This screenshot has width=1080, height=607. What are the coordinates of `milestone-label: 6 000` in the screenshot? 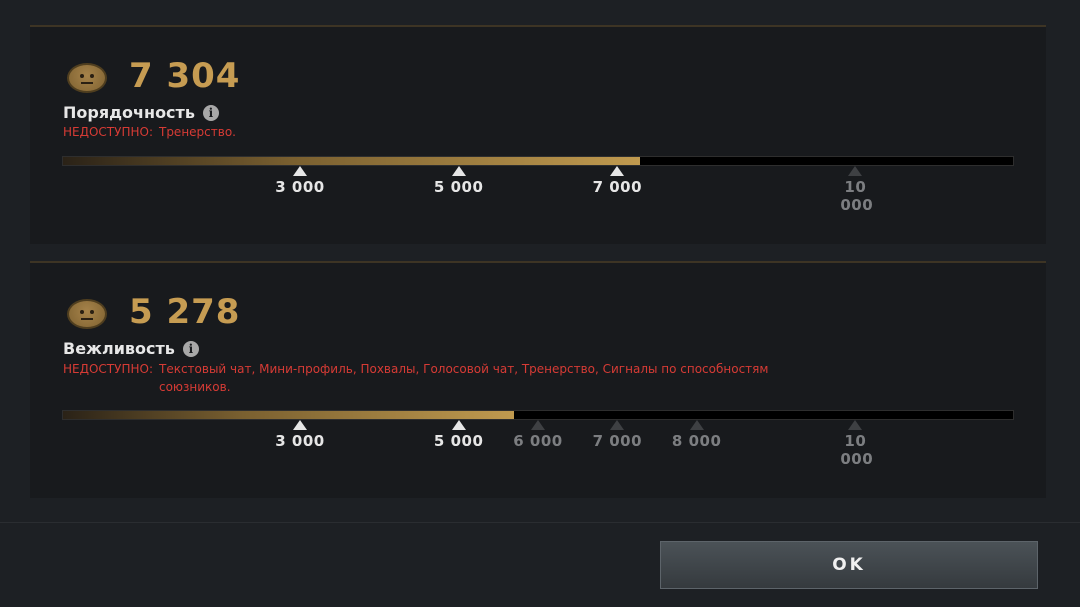 It's located at (538, 441).